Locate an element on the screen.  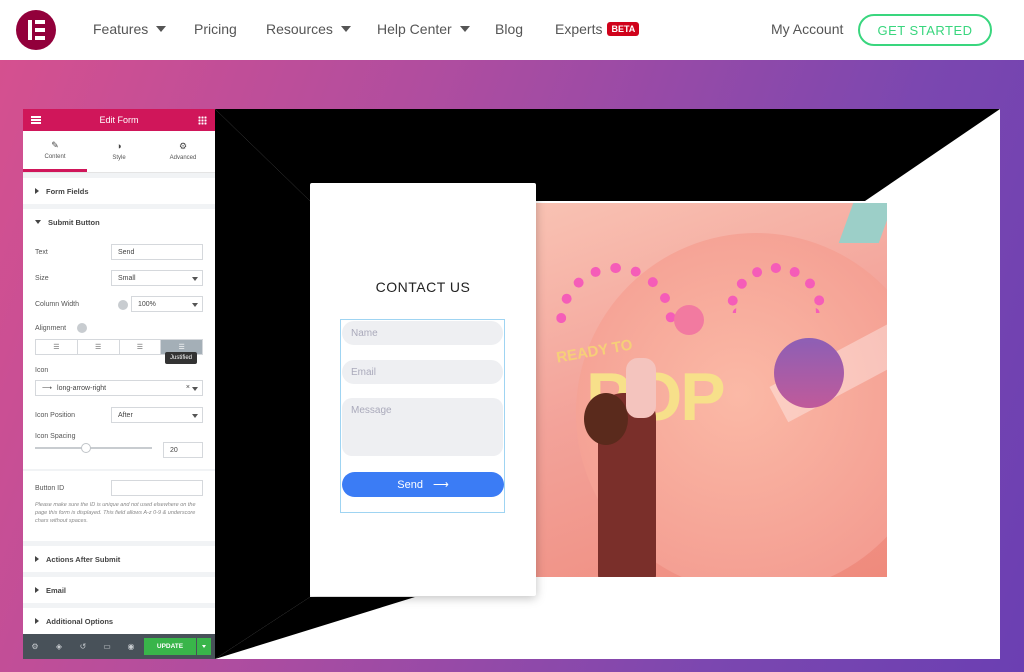
send-button-label: Send is located at coordinates (410, 484).